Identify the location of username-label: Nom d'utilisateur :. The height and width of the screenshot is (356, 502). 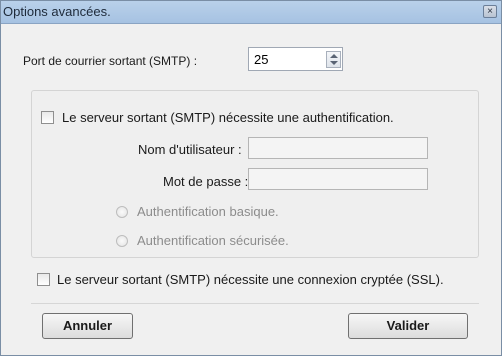
(190, 149).